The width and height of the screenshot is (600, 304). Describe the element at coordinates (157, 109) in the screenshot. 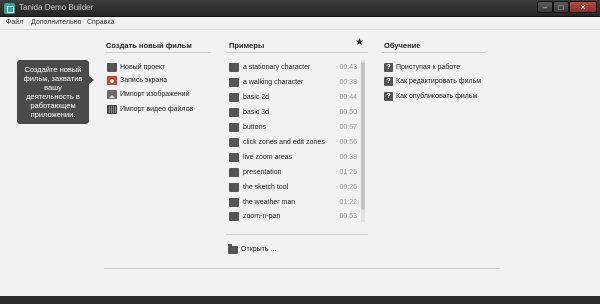

I see `import-video-label: Импорт видео файлов` at that location.